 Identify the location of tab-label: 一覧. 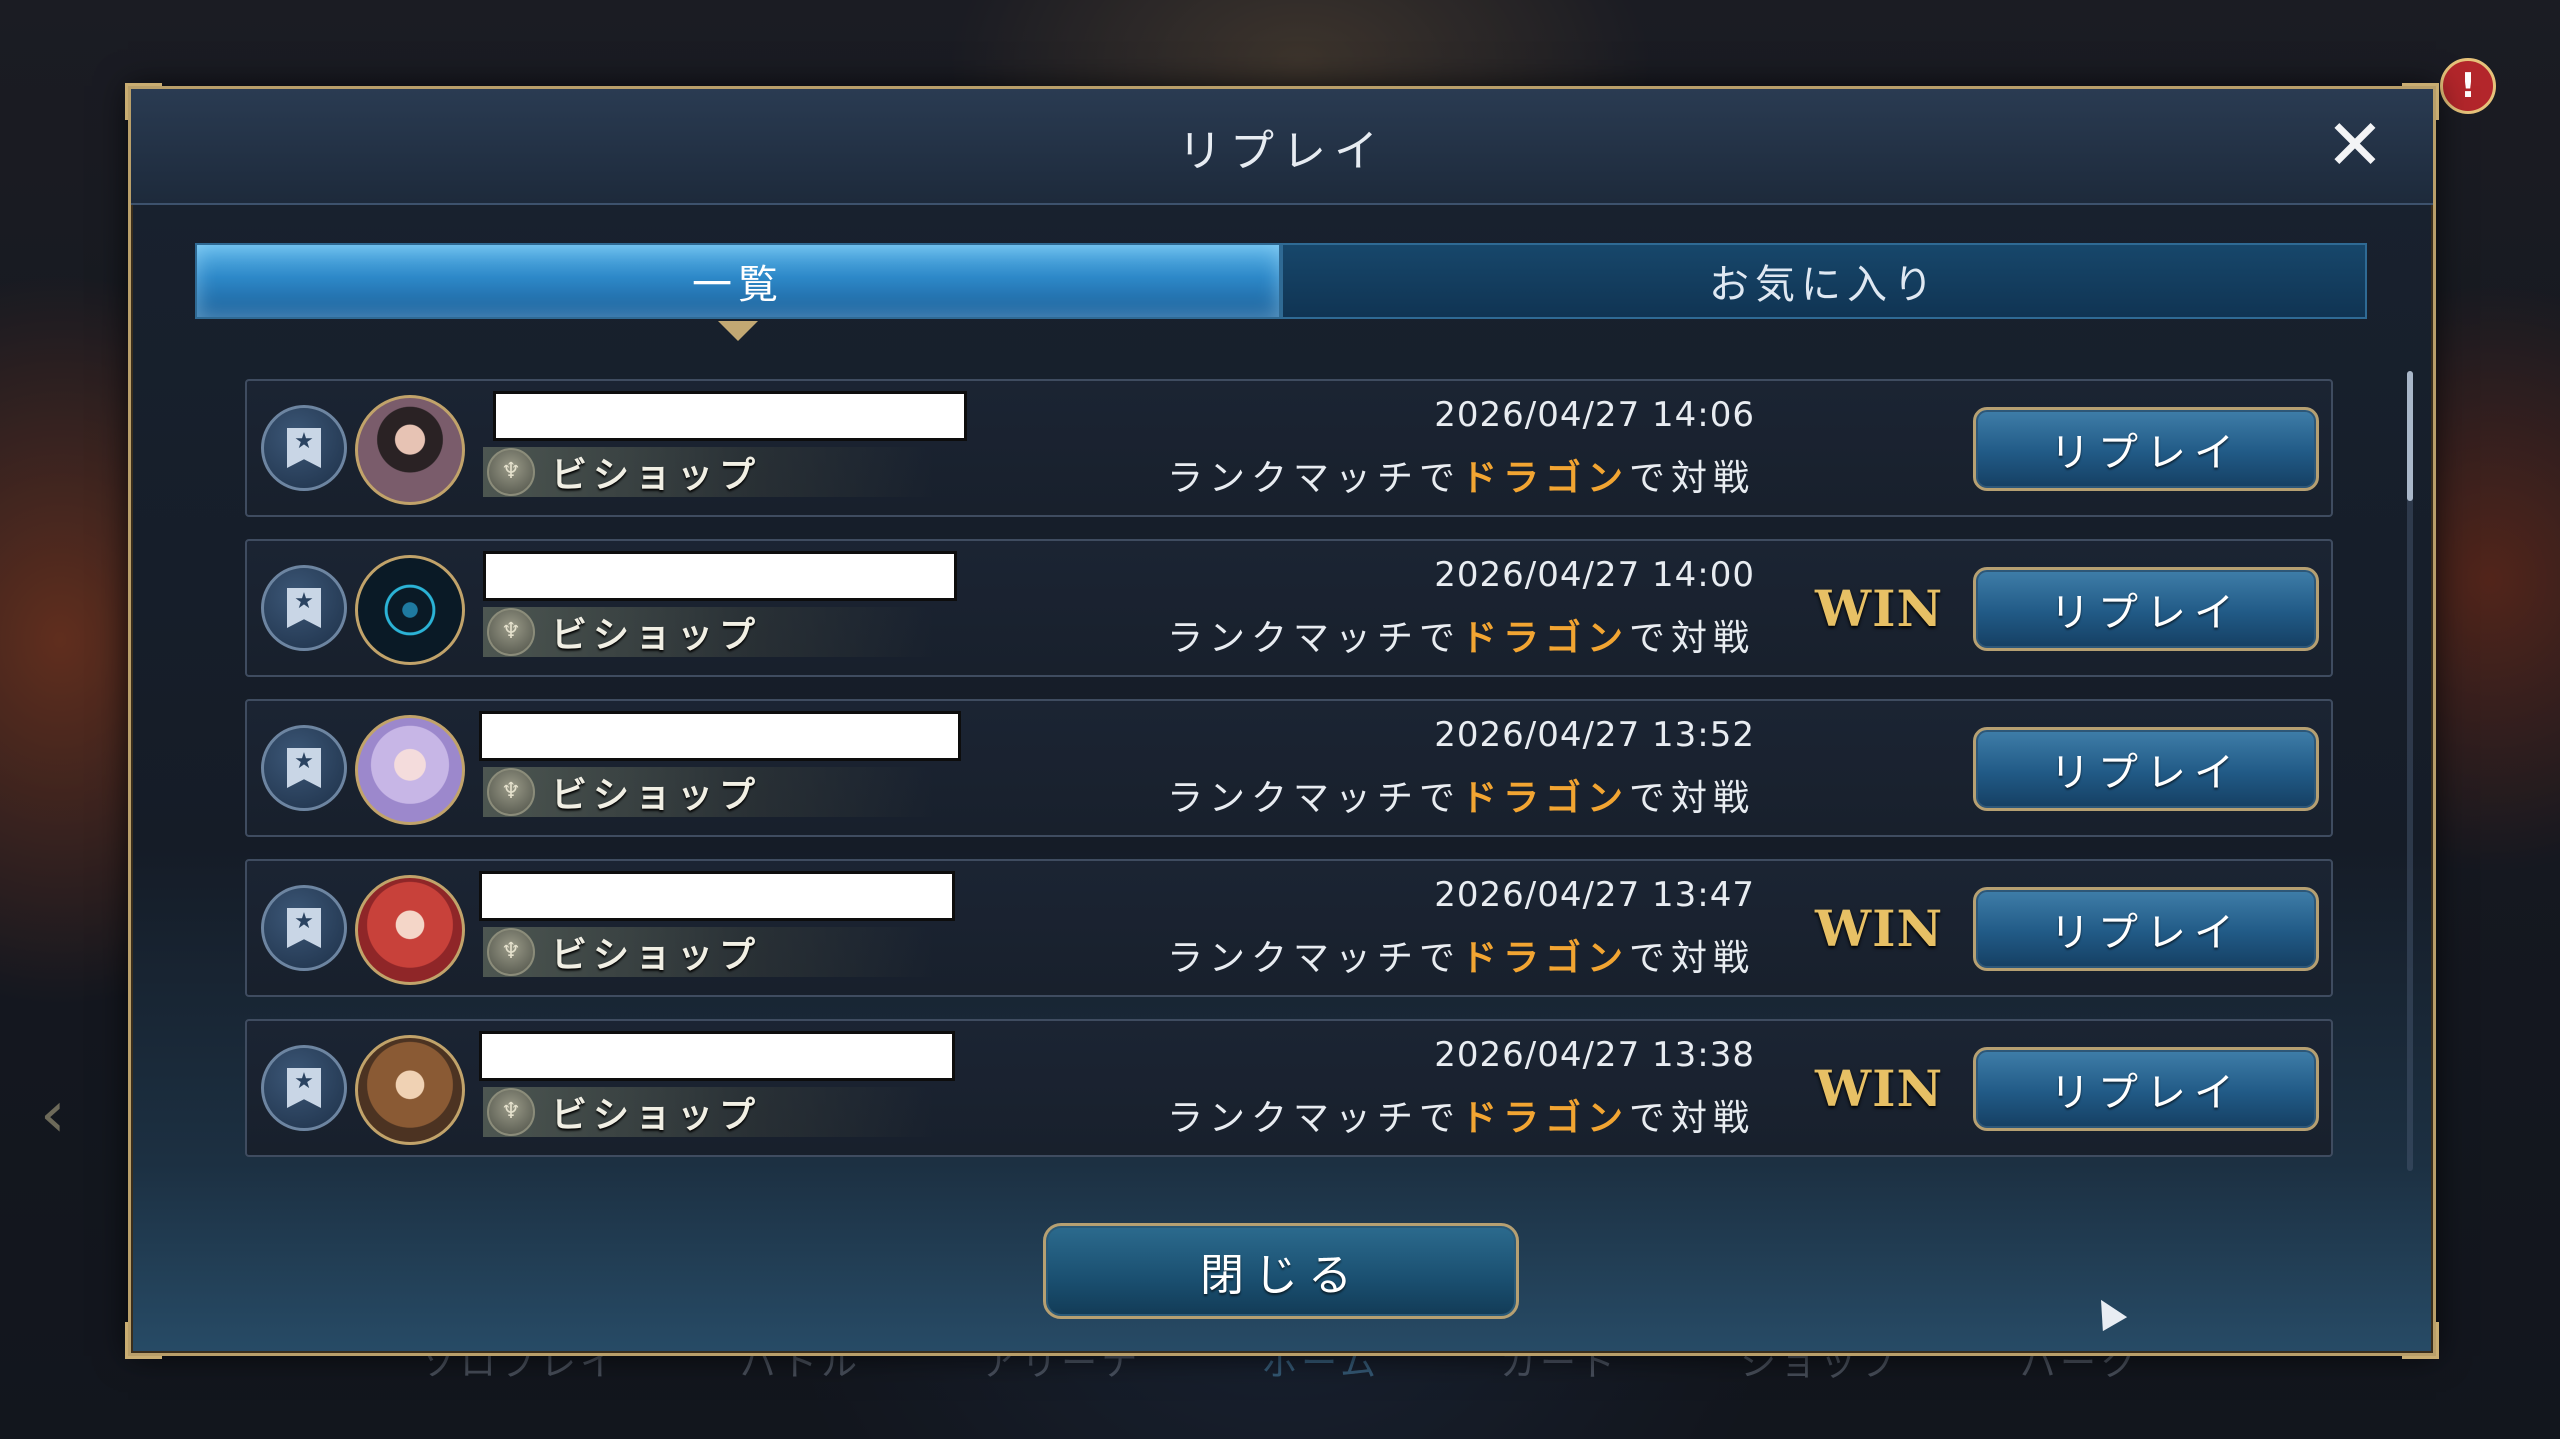
(738, 285).